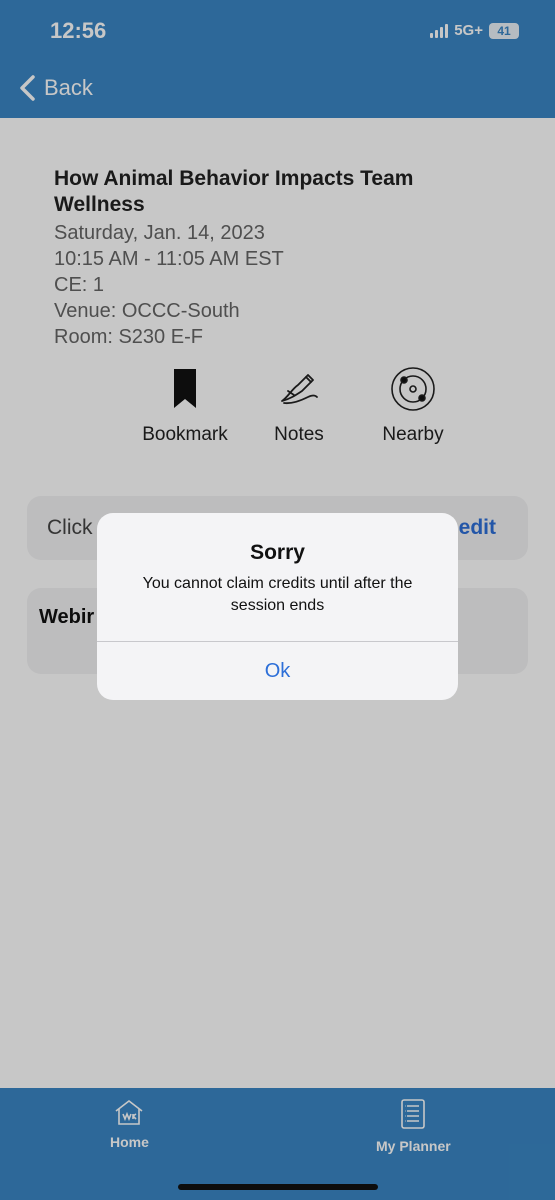 This screenshot has height=1200, width=555. Describe the element at coordinates (277, 552) in the screenshot. I see `alert-title: Sorry` at that location.